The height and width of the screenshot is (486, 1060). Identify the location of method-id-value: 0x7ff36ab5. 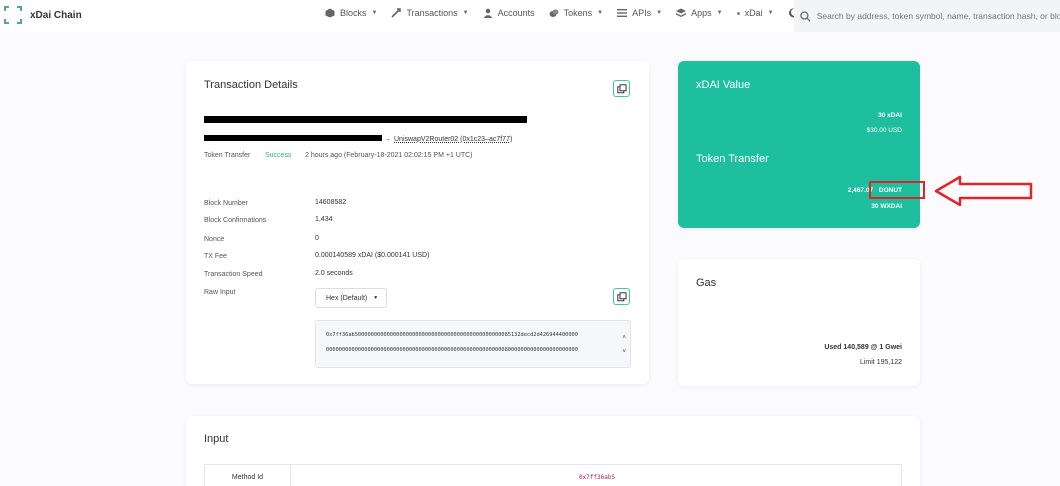
(597, 477).